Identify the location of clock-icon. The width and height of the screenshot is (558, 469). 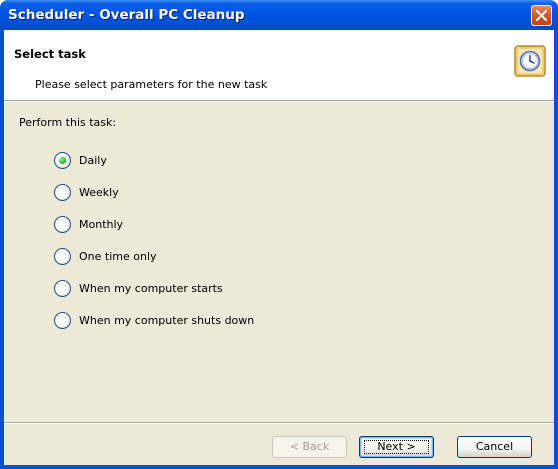
(530, 61).